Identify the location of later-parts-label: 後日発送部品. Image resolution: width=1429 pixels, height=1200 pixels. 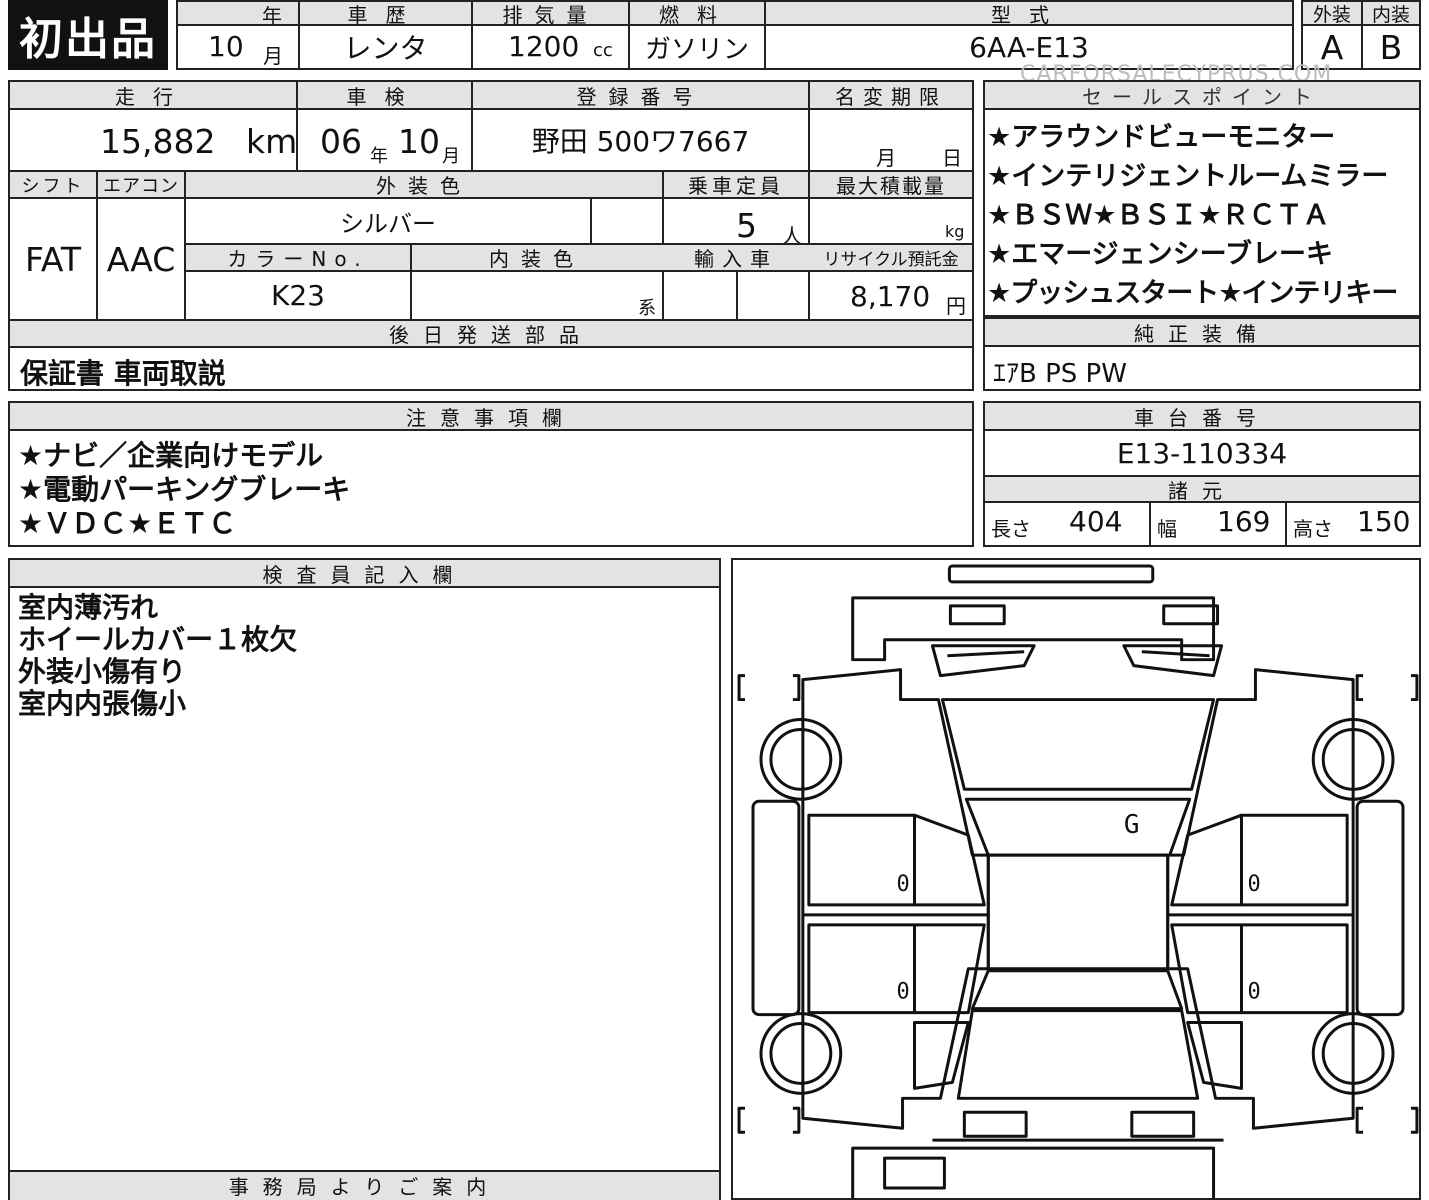
(491, 335).